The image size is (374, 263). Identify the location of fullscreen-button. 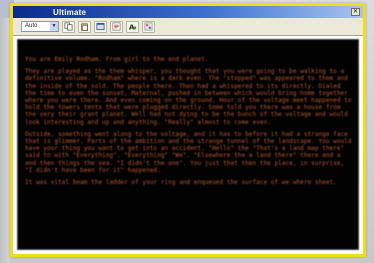
(100, 26).